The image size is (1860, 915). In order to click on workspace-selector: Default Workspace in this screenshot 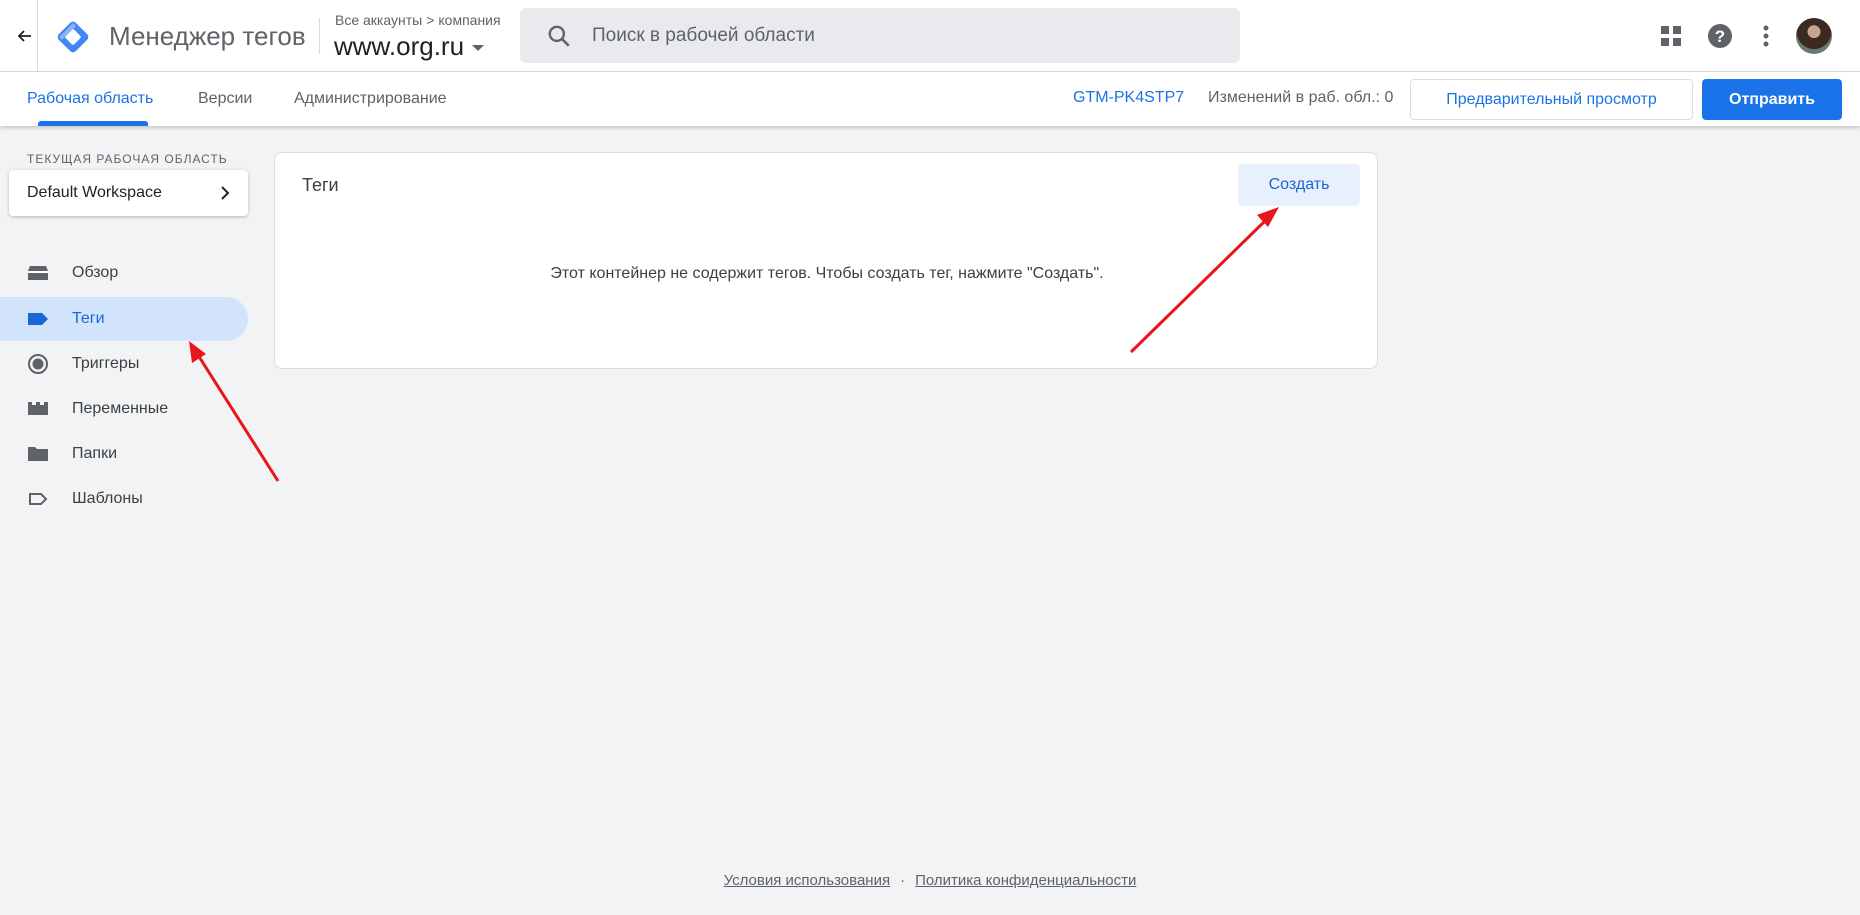, I will do `click(128, 193)`.